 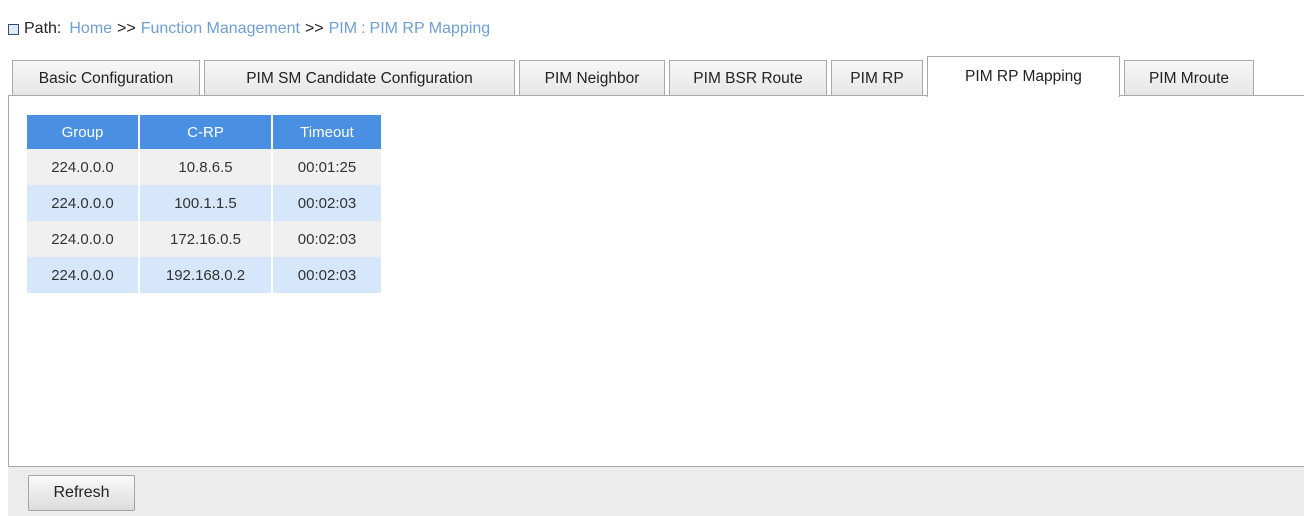 I want to click on table-row: 224.0.0.0 192.168.0.2 00:02:03, so click(x=204, y=275).